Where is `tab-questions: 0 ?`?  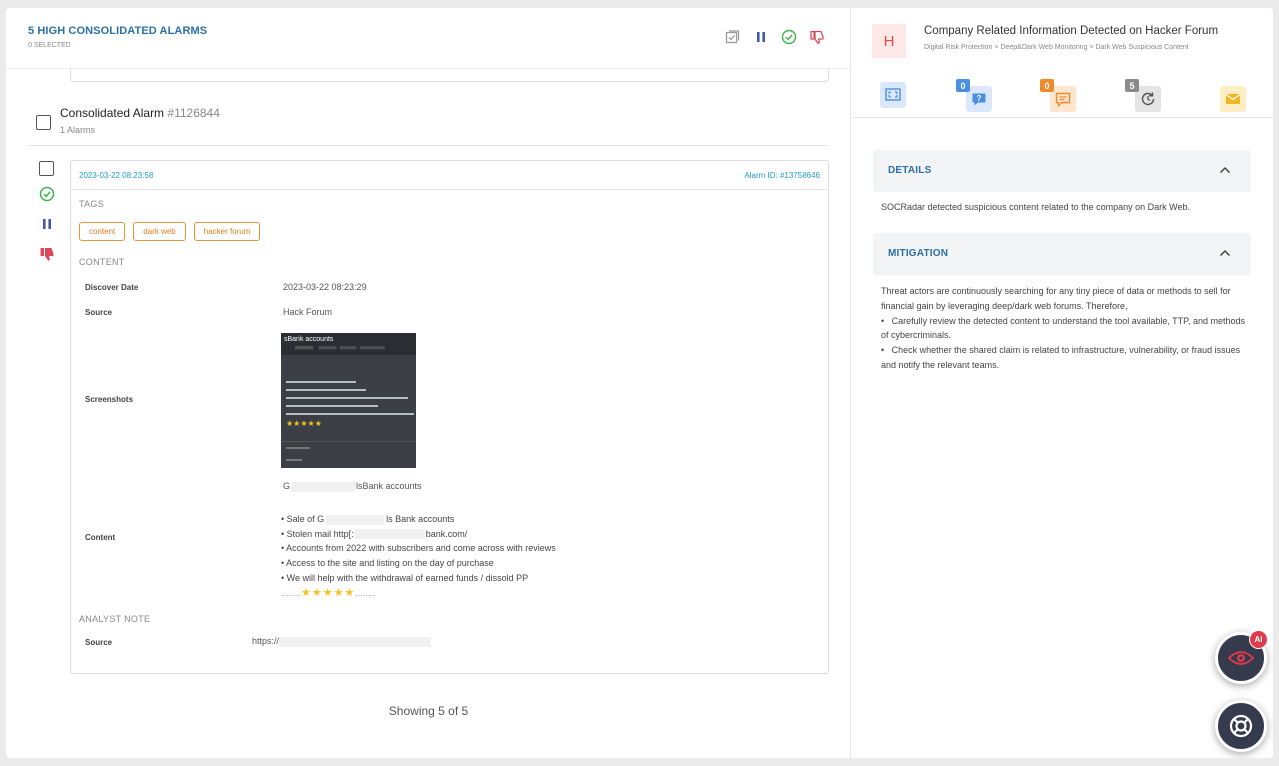 tab-questions: 0 ? is located at coordinates (974, 95).